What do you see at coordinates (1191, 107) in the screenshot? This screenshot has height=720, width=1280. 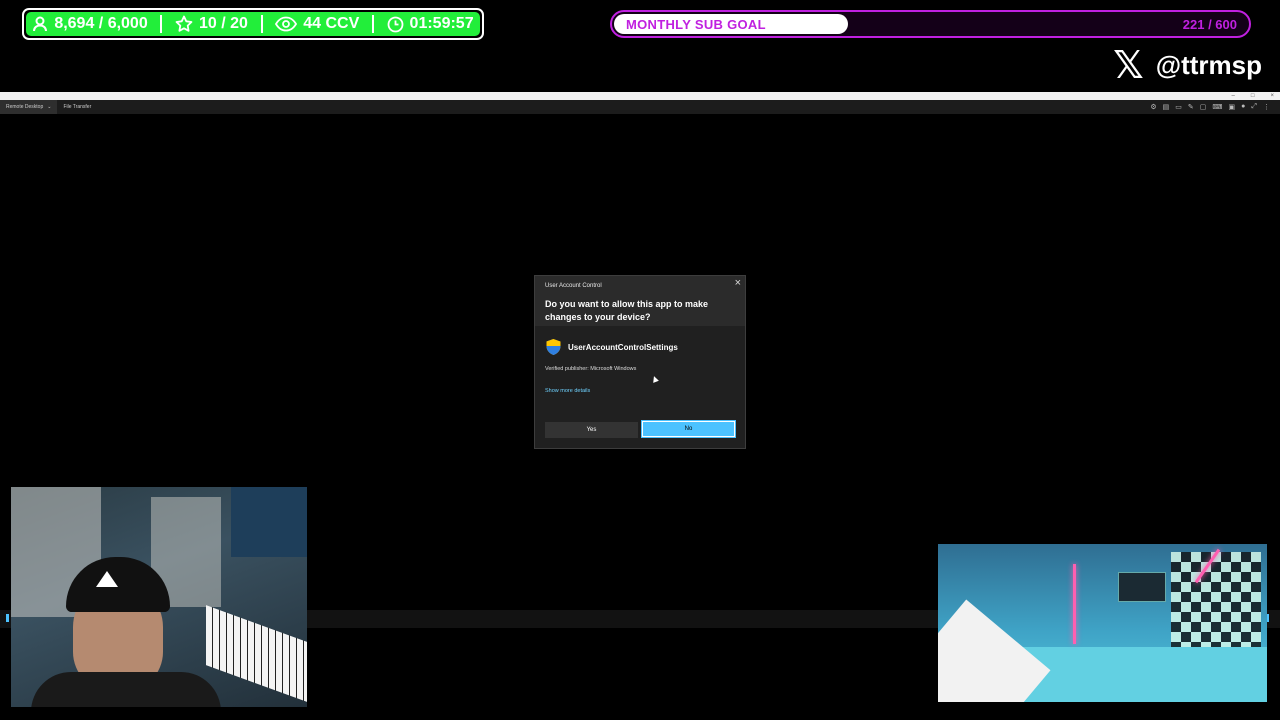 I see `pen-icon: ✎` at bounding box center [1191, 107].